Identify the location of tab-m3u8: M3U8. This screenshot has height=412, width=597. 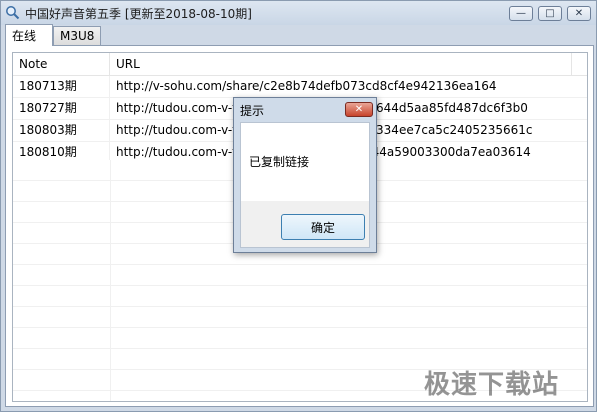
(77, 35).